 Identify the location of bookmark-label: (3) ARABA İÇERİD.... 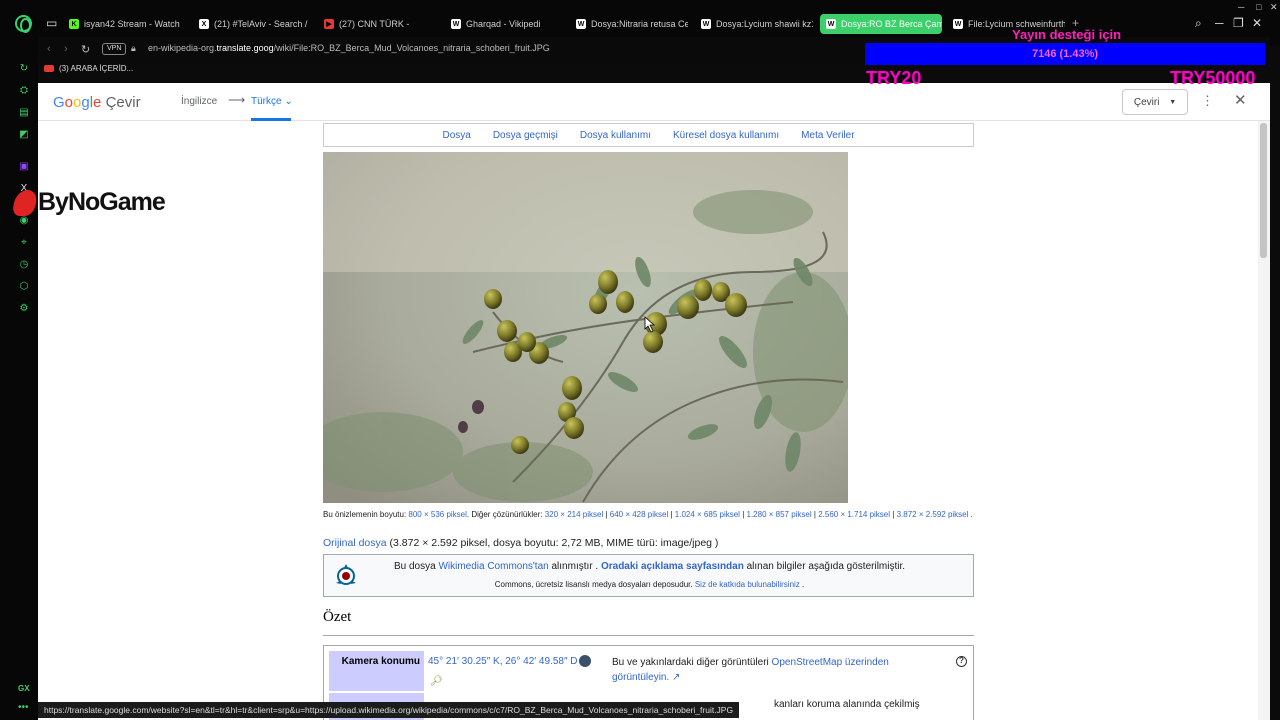
(96, 68).